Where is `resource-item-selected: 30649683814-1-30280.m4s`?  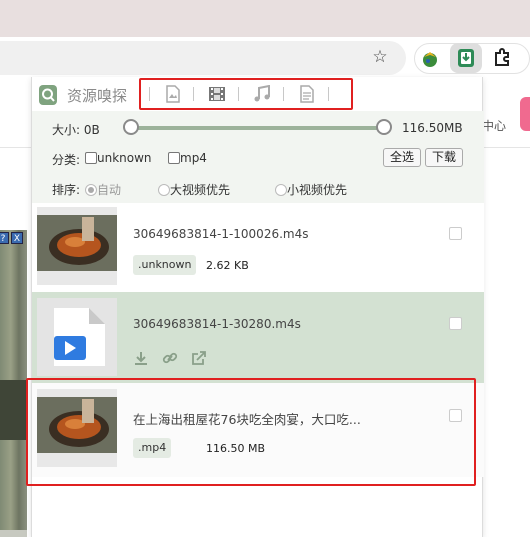
resource-item-selected: 30649683814-1-30280.m4s is located at coordinates (258, 337).